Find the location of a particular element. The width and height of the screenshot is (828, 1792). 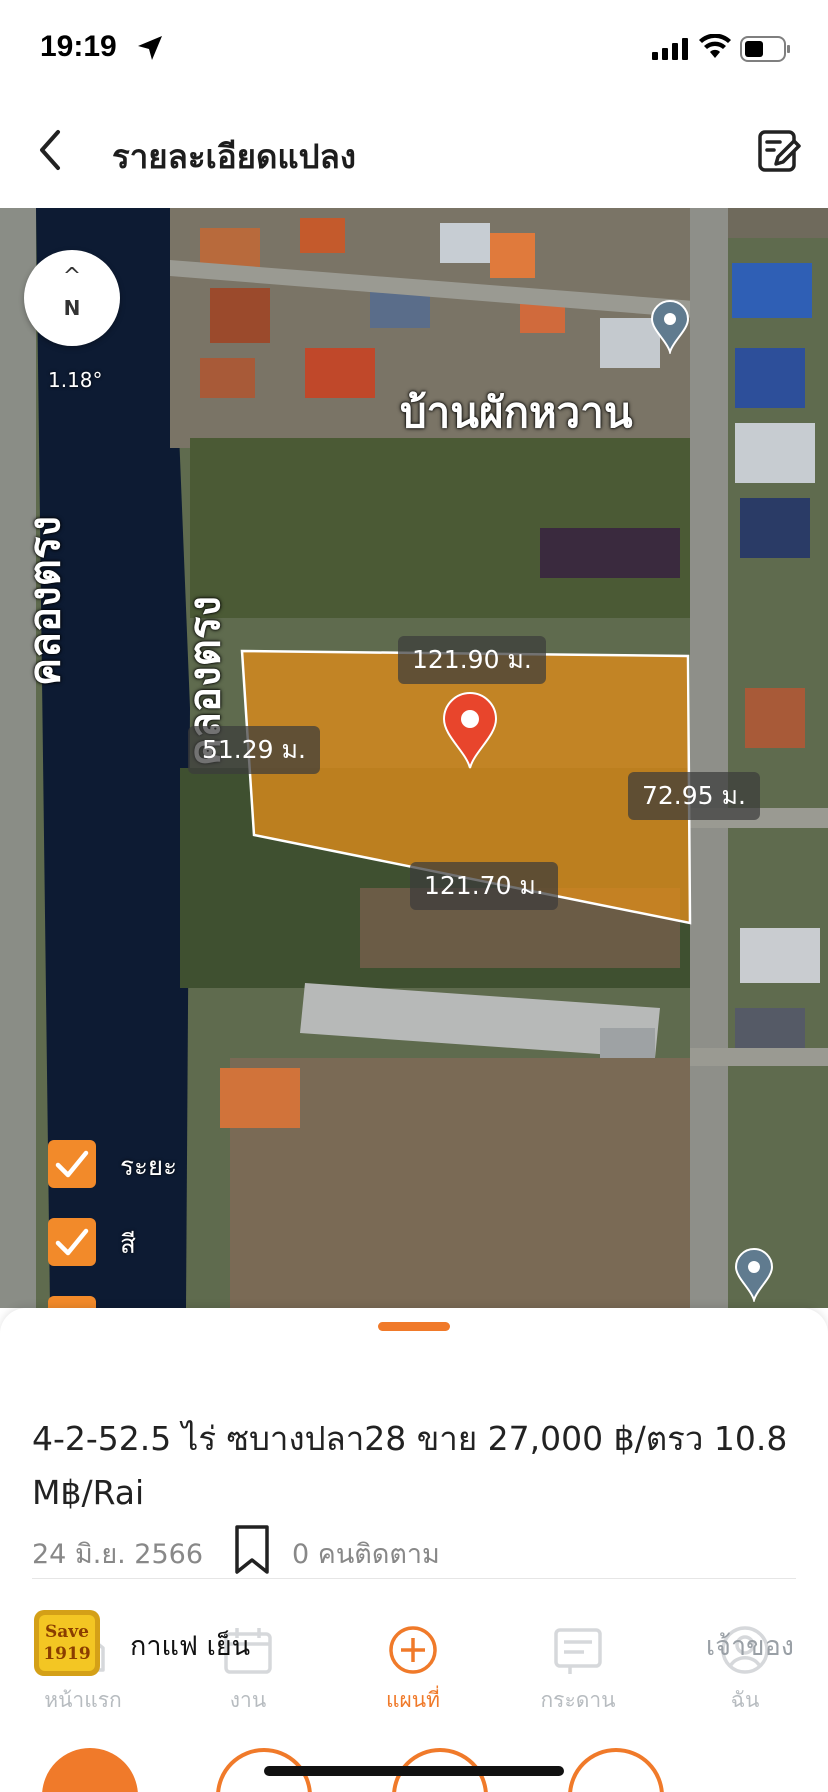

toggle-label: สี is located at coordinates (128, 1245).